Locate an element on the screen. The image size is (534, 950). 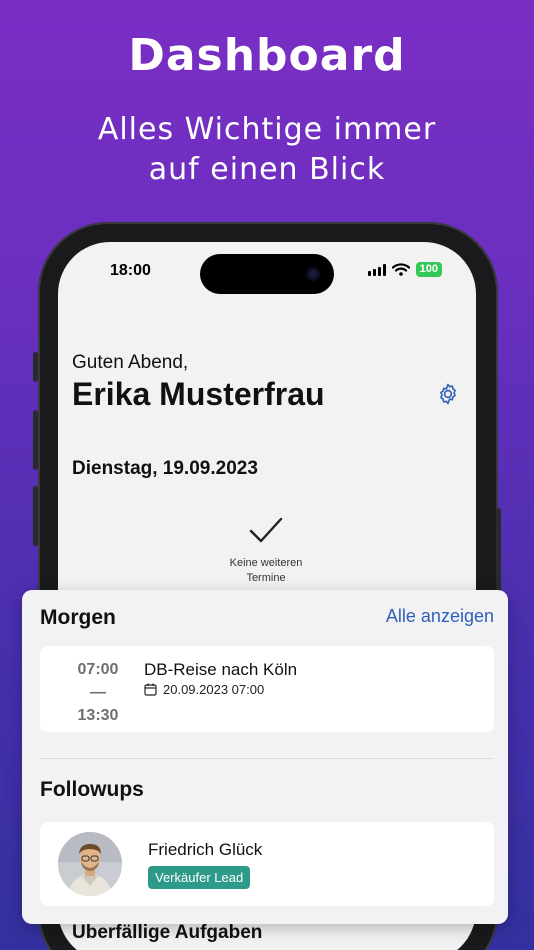
appointment-start: 07:00 is located at coordinates (98, 669).